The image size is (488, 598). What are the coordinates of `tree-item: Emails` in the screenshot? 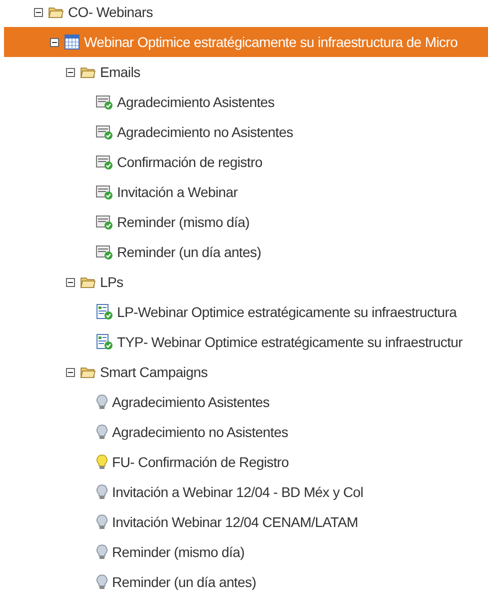 It's located at (246, 72).